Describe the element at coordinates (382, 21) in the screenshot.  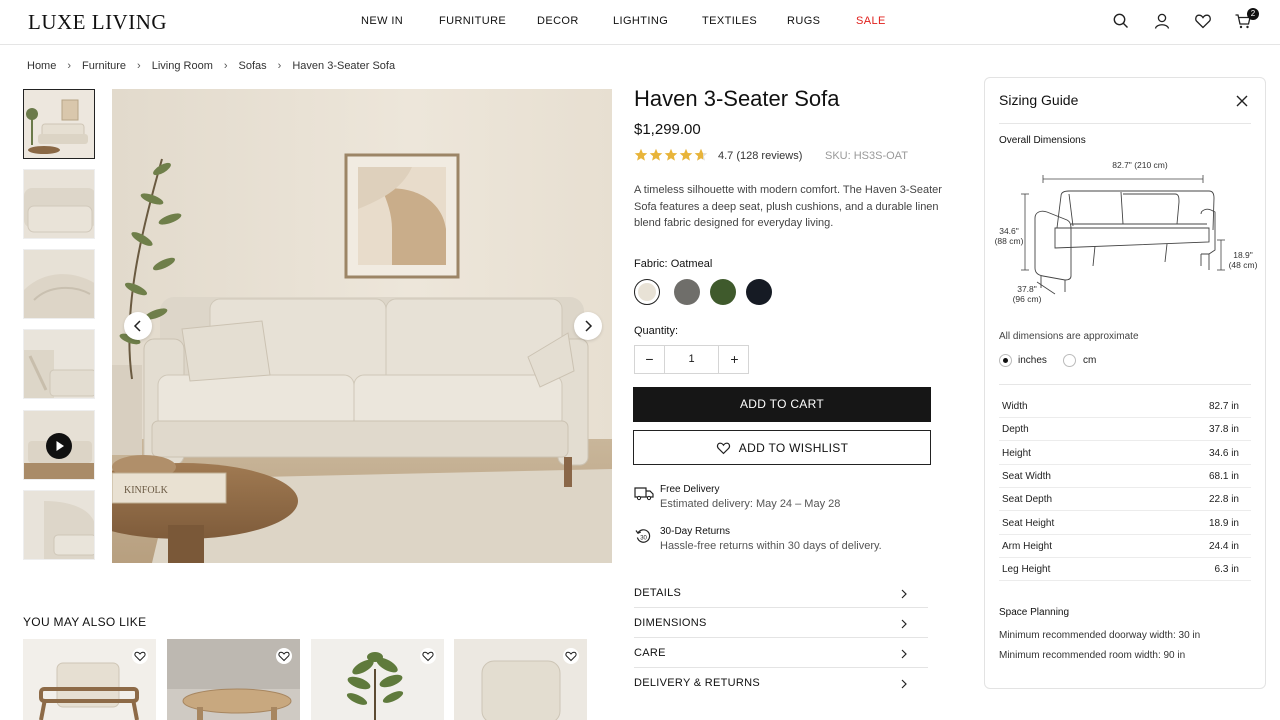
I see `nav-new-in: NEW IN` at that location.